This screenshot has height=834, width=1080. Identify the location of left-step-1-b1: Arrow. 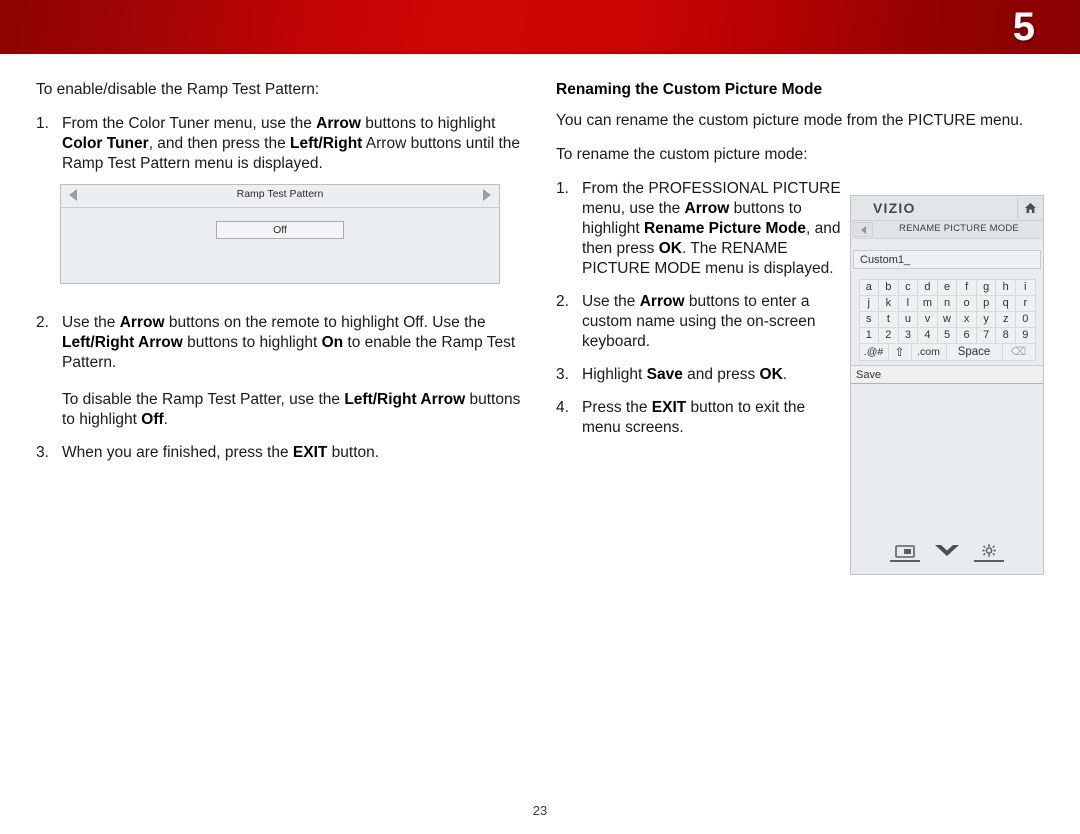
(338, 123).